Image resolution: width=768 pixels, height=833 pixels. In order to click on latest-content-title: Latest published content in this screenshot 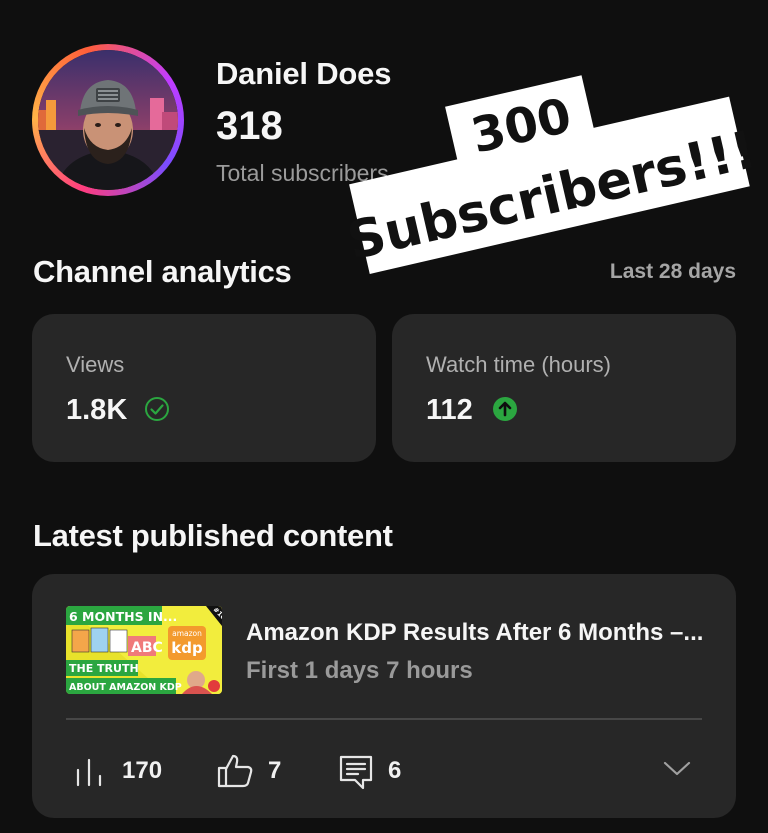, I will do `click(213, 535)`.